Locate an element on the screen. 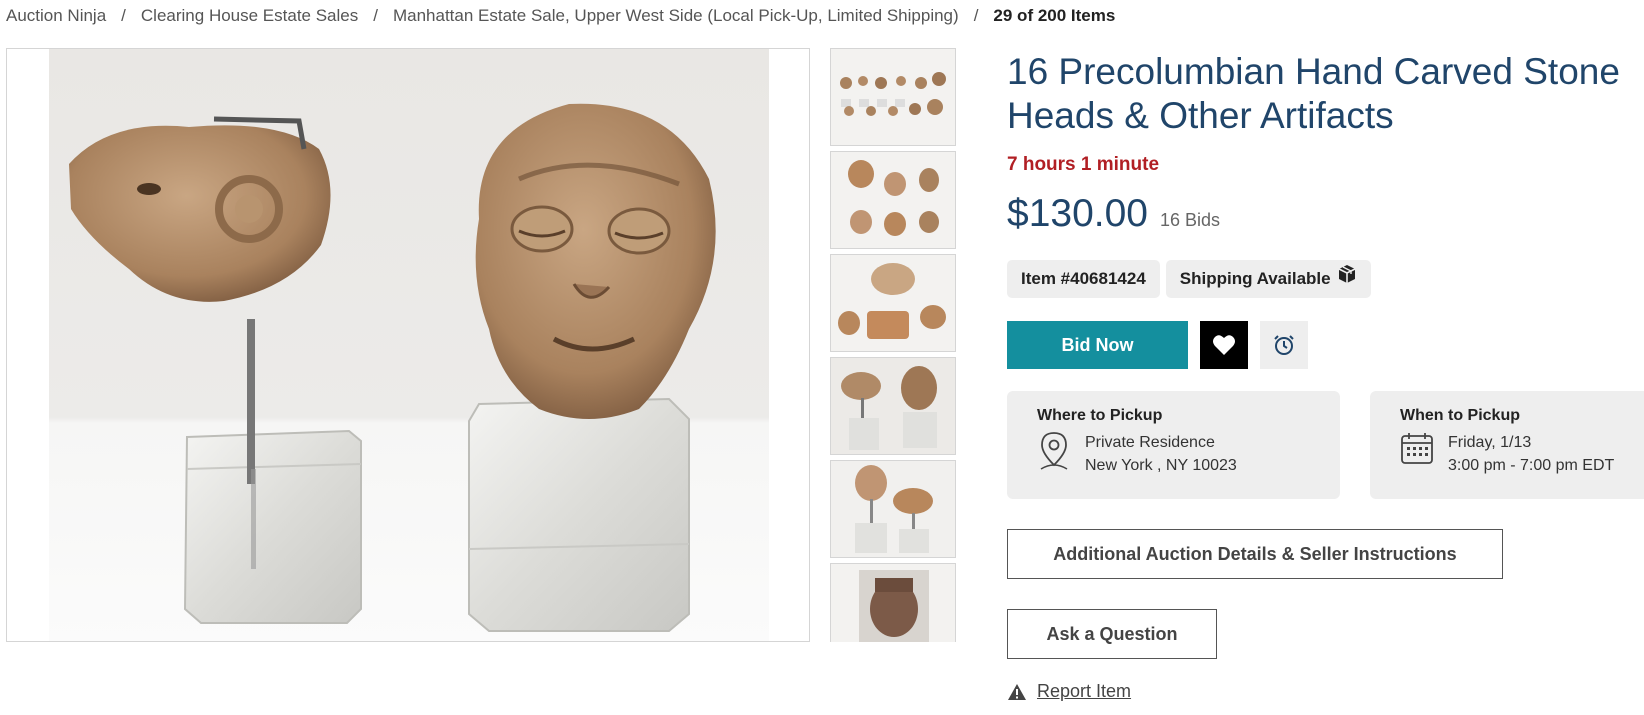 Image resolution: width=1644 pixels, height=715 pixels. calendar-icon is located at coordinates (1418, 450).